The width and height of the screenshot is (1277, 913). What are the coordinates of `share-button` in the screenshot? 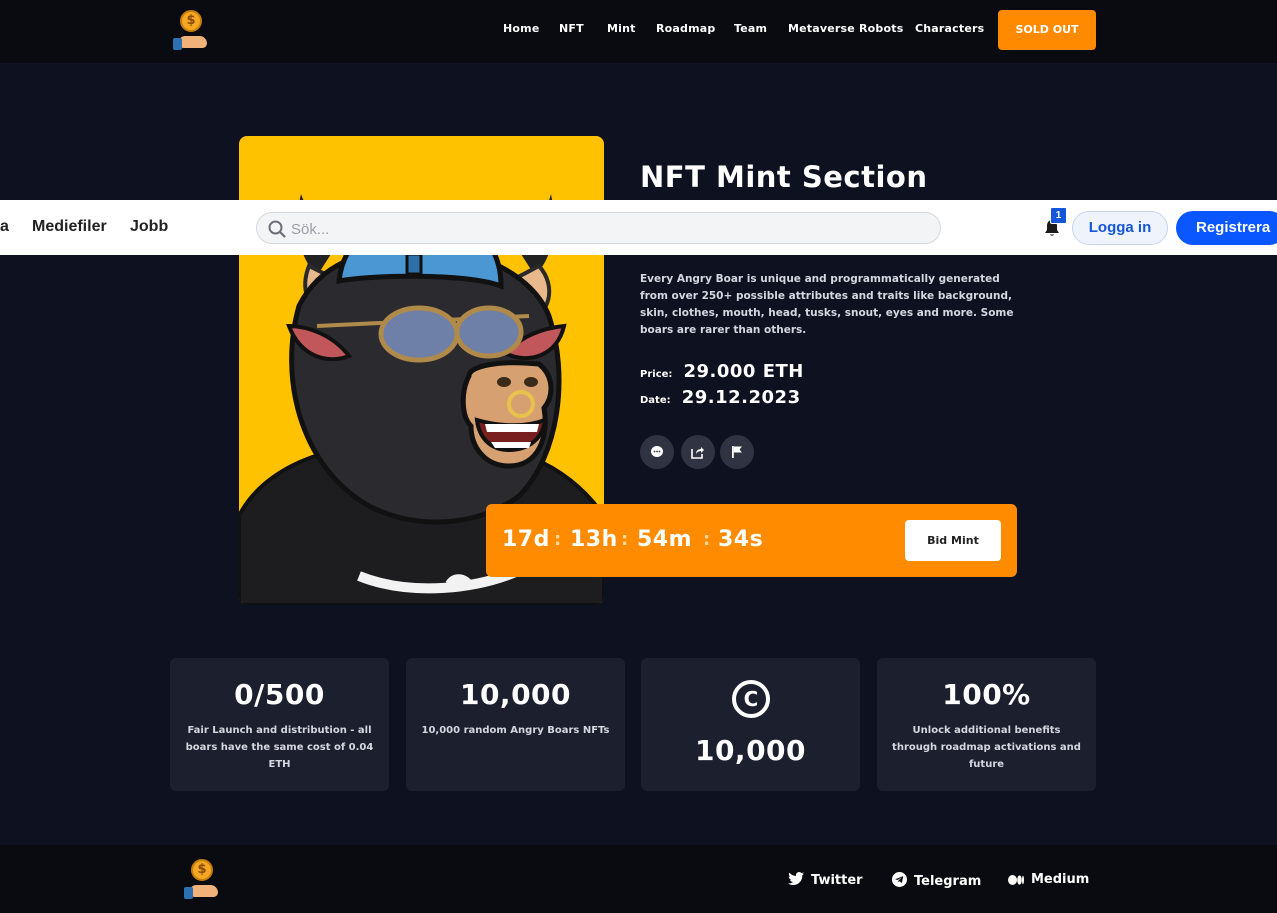 It's located at (698, 452).